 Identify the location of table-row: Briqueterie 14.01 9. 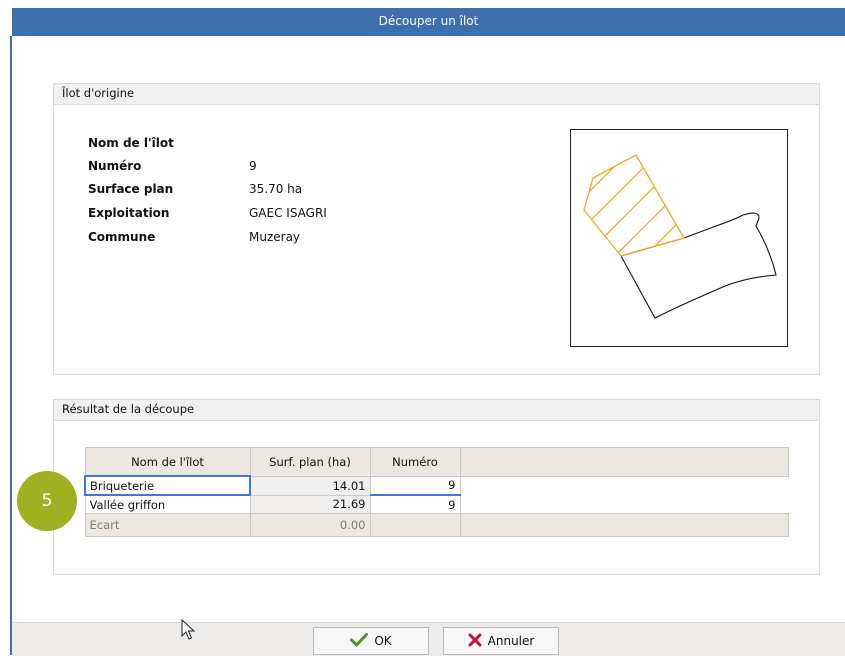
(436, 485).